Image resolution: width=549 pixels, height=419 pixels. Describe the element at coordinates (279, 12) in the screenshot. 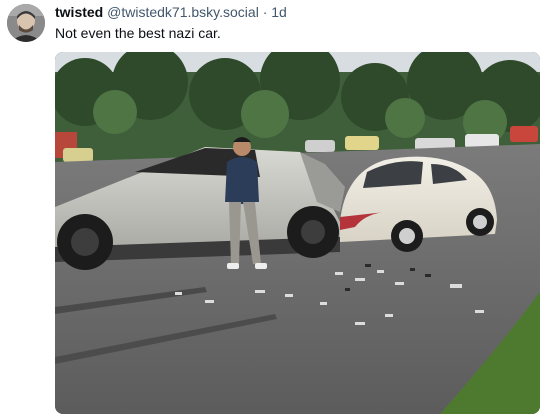

I see `post-age: 1d` at that location.